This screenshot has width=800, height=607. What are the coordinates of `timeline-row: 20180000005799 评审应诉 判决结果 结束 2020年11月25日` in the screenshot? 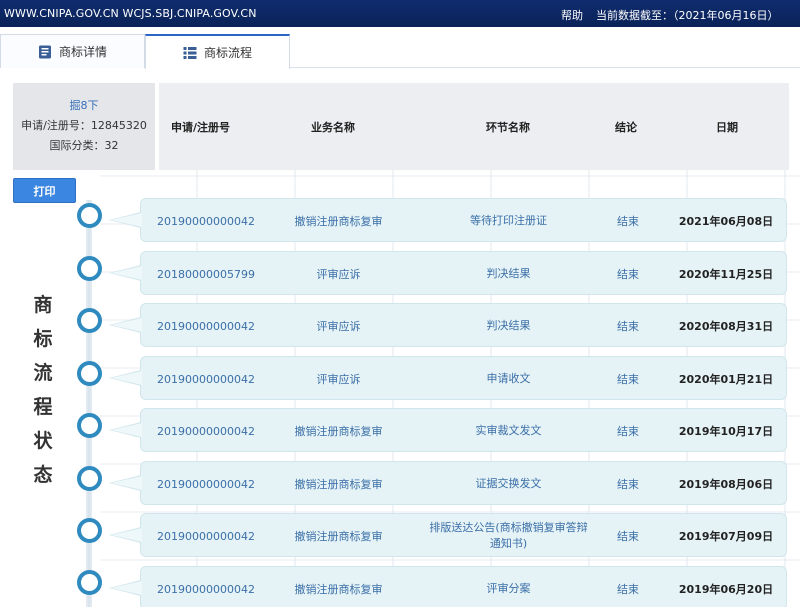 It's located at (448, 273).